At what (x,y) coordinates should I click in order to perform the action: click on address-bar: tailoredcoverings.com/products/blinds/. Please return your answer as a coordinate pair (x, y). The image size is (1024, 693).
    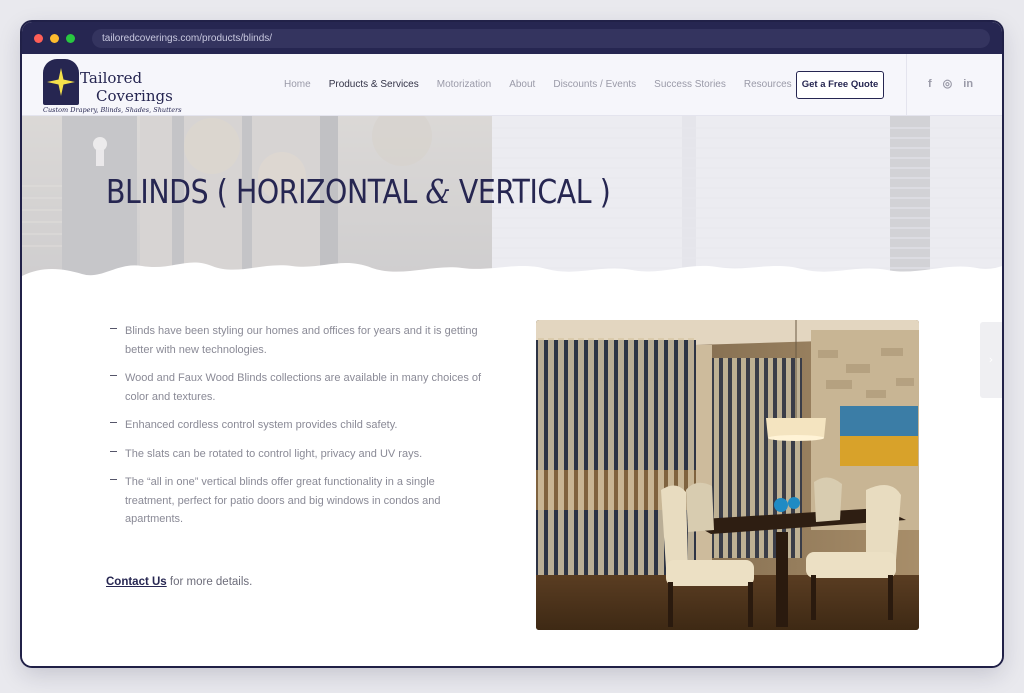
    Looking at the image, I should click on (541, 38).